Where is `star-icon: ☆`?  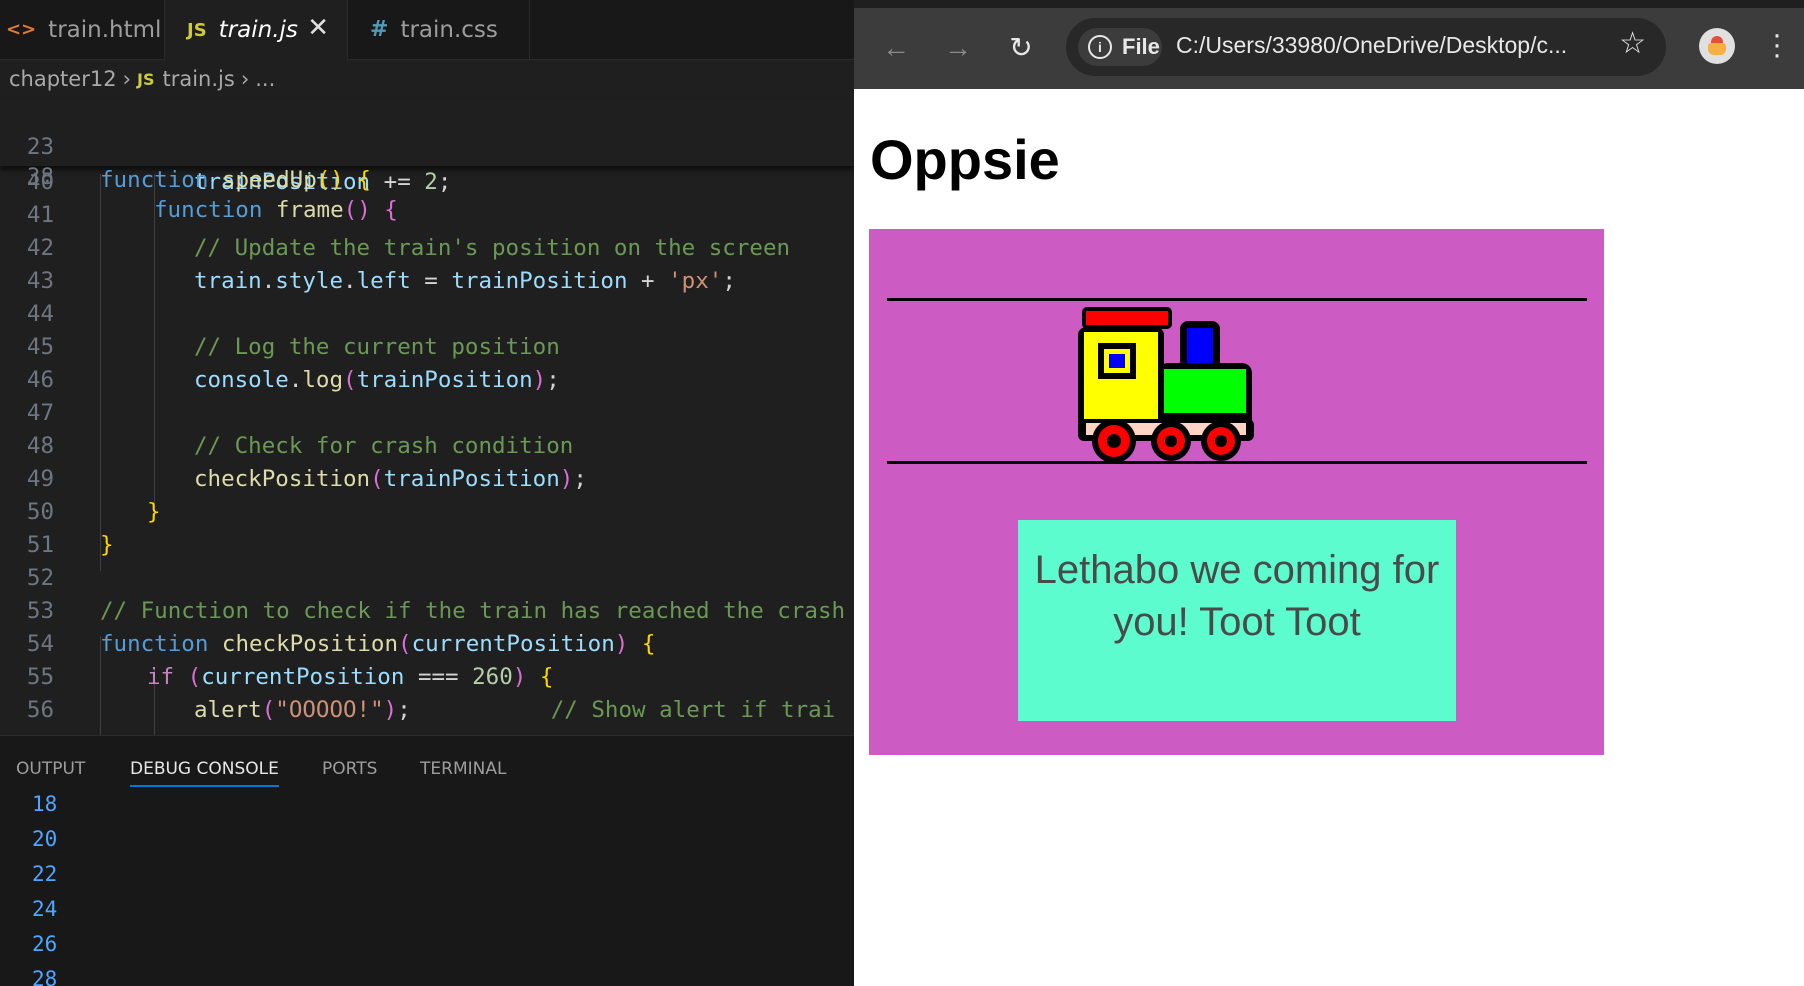
star-icon: ☆ is located at coordinates (1632, 43).